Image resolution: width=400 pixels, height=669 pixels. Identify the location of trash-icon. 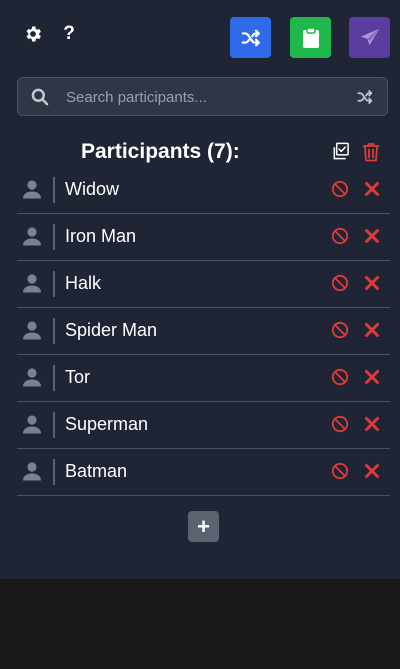
(371, 152).